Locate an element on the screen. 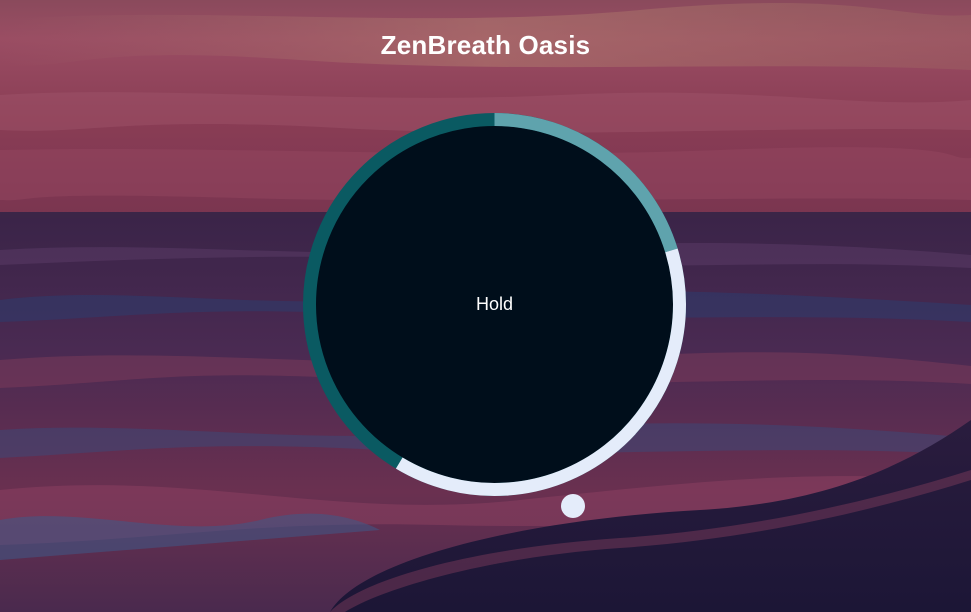  progress-indicator-dot-icon is located at coordinates (573, 506).